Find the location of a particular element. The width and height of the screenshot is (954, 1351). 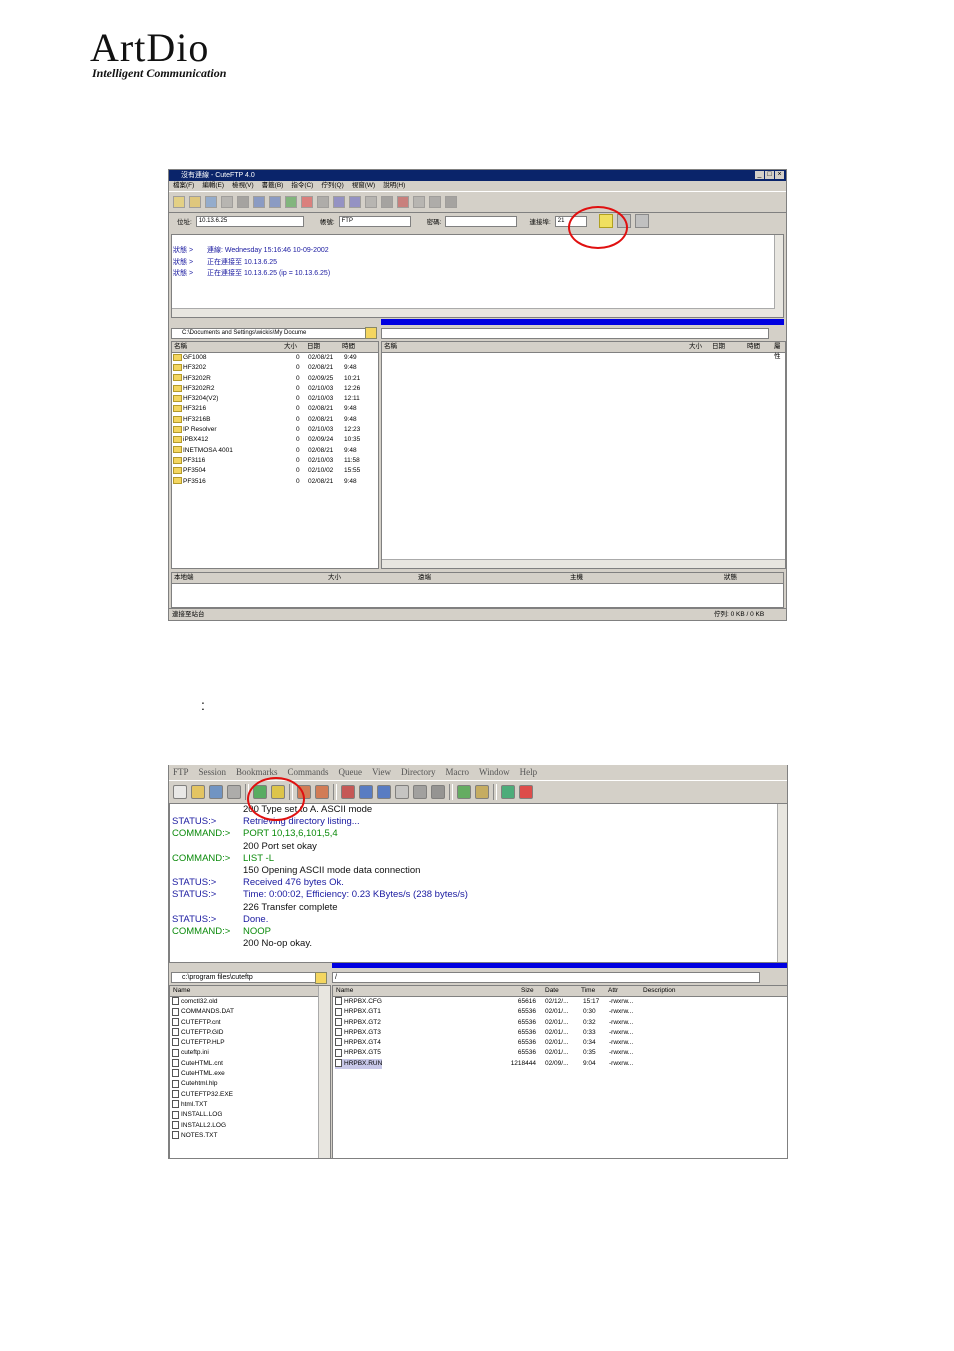

maximize-button: □ is located at coordinates (769, 175).